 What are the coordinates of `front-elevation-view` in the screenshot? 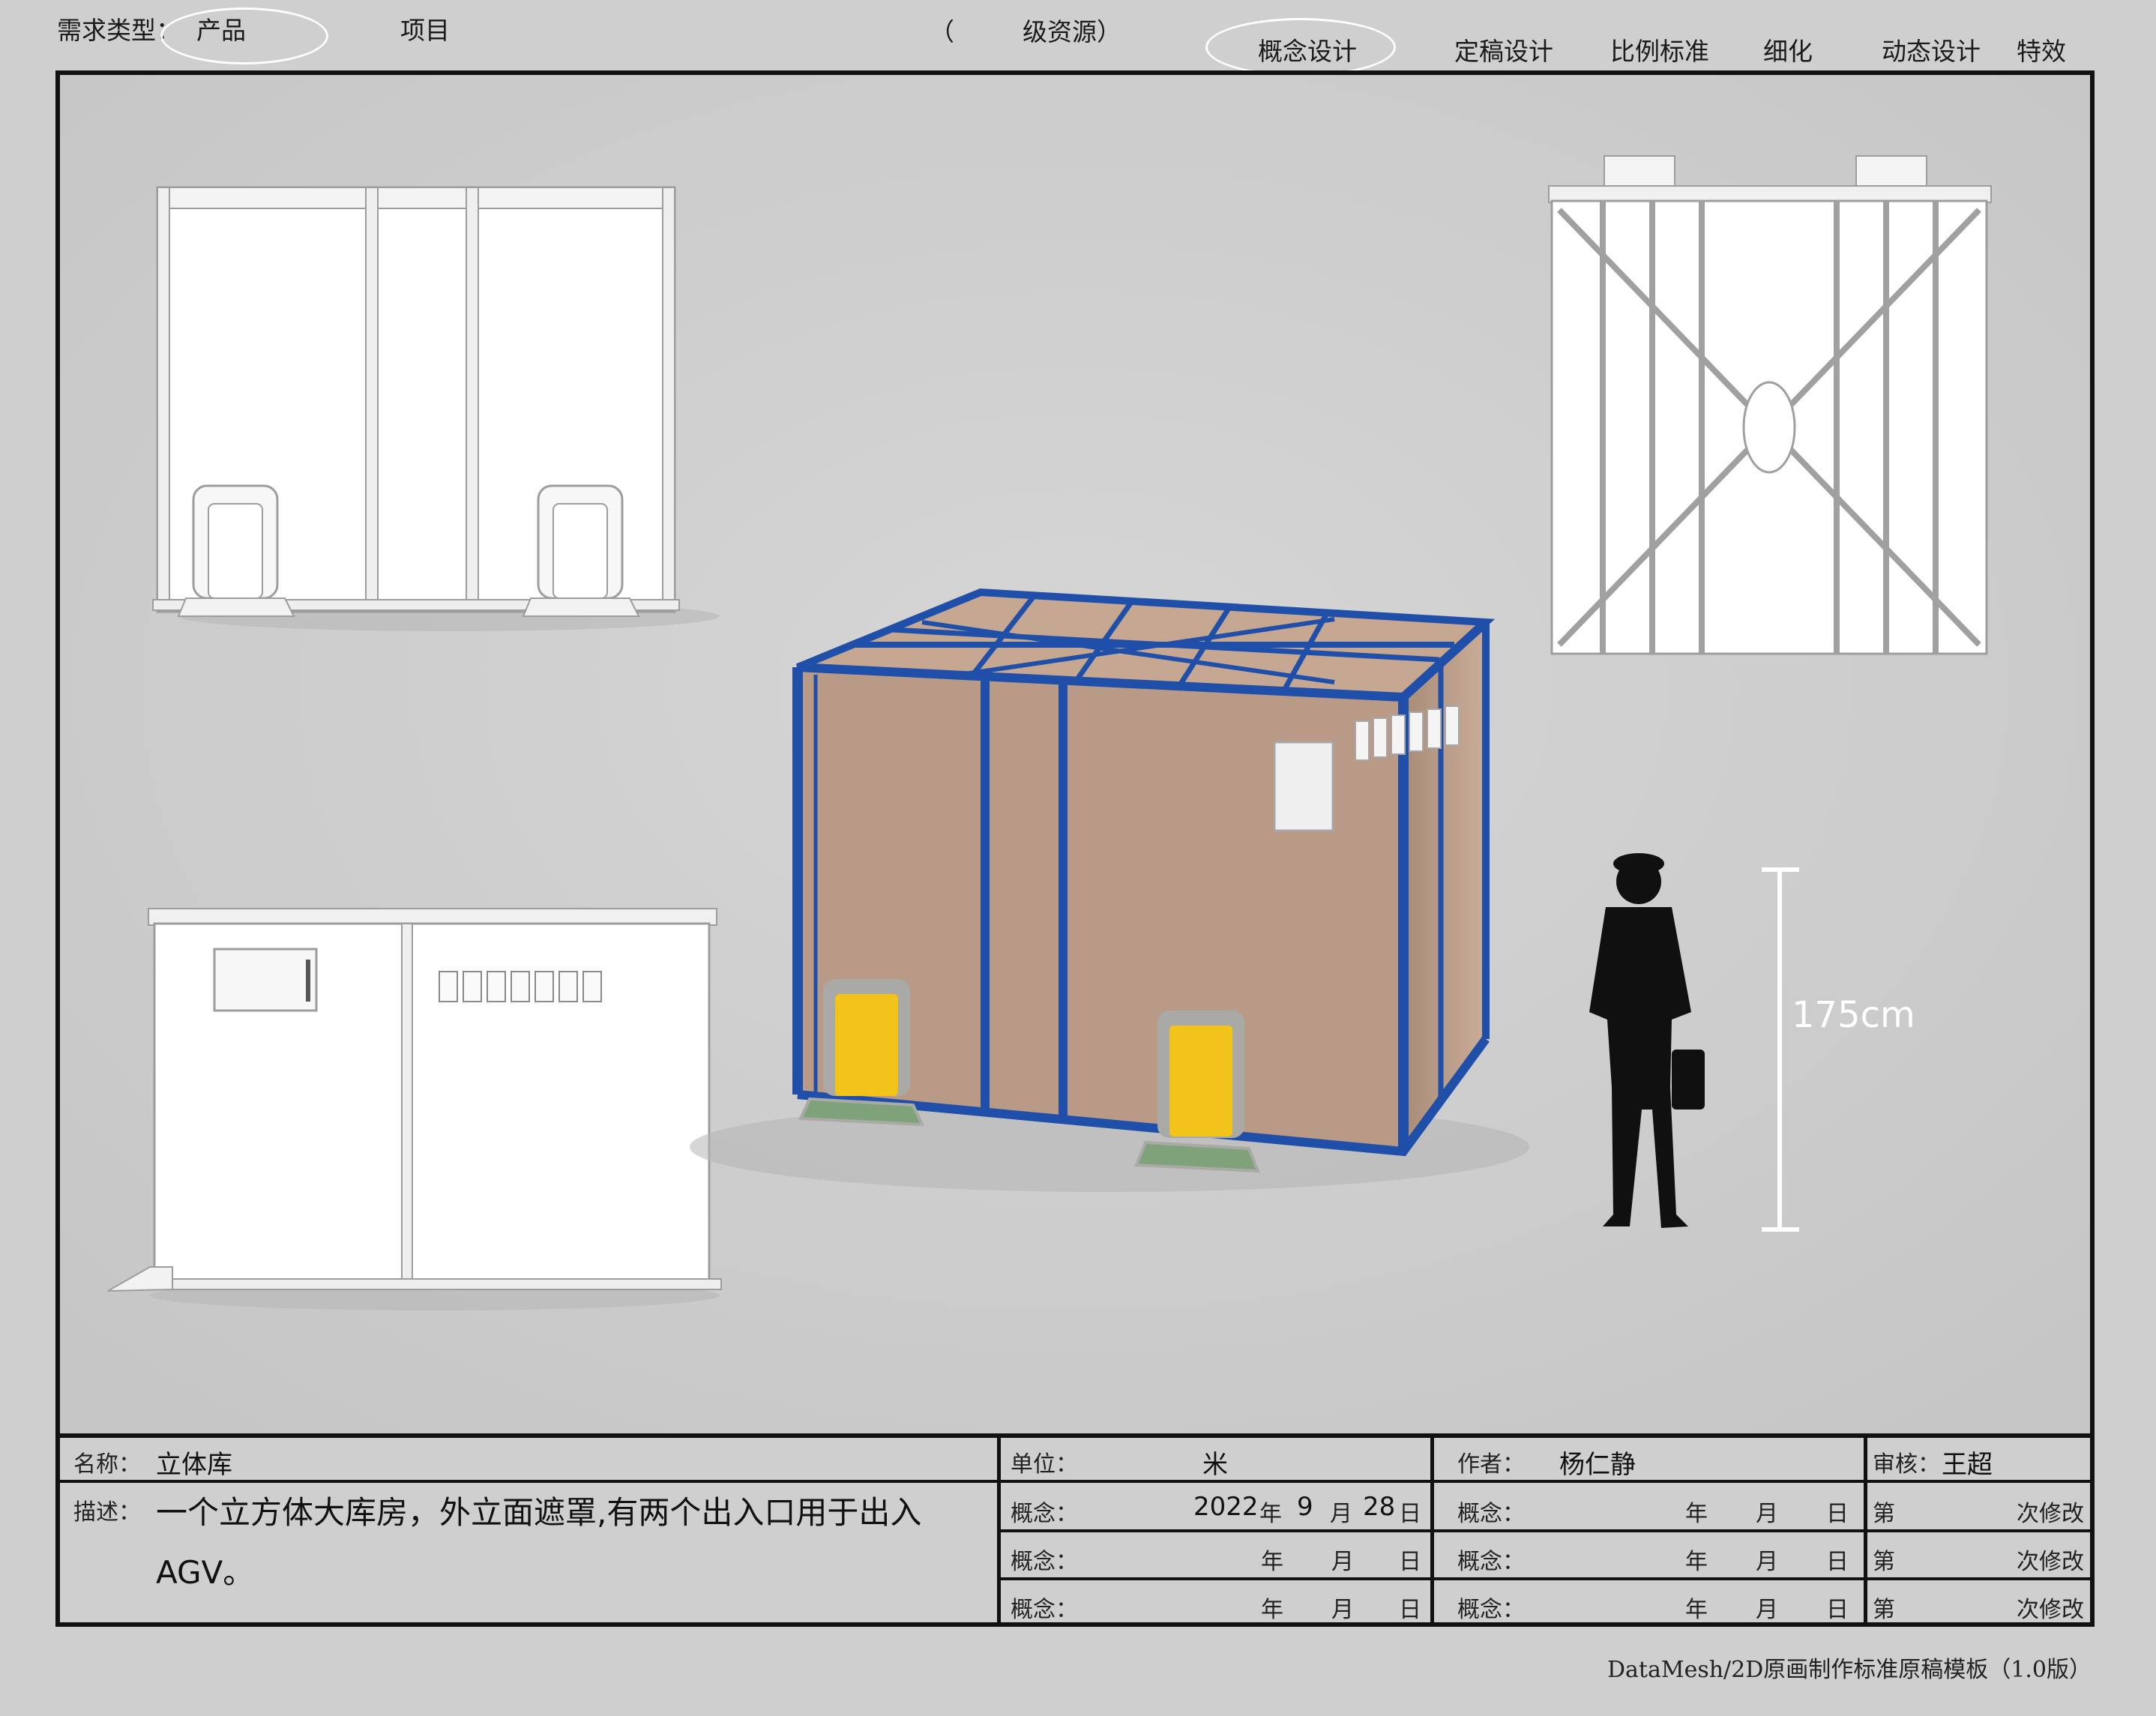 It's located at (436, 409).